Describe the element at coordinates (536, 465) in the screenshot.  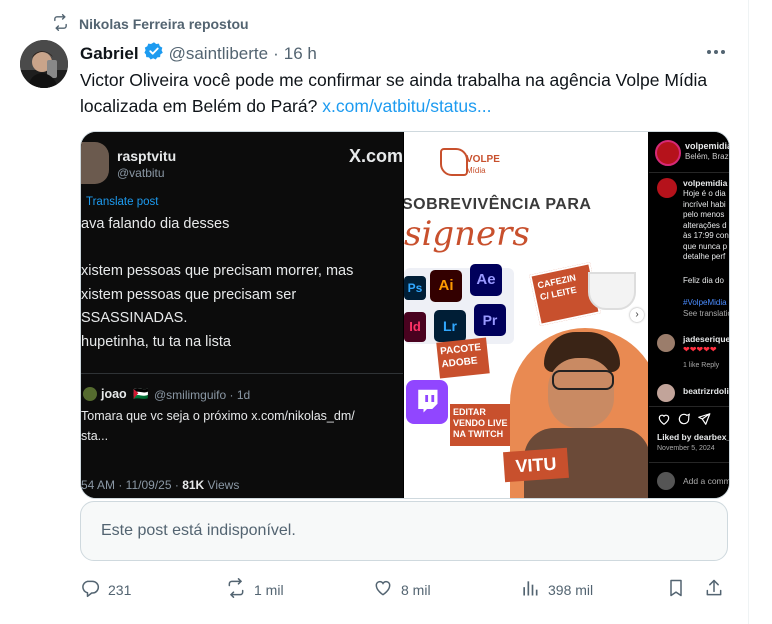
I see `name-tag: VITU` at that location.